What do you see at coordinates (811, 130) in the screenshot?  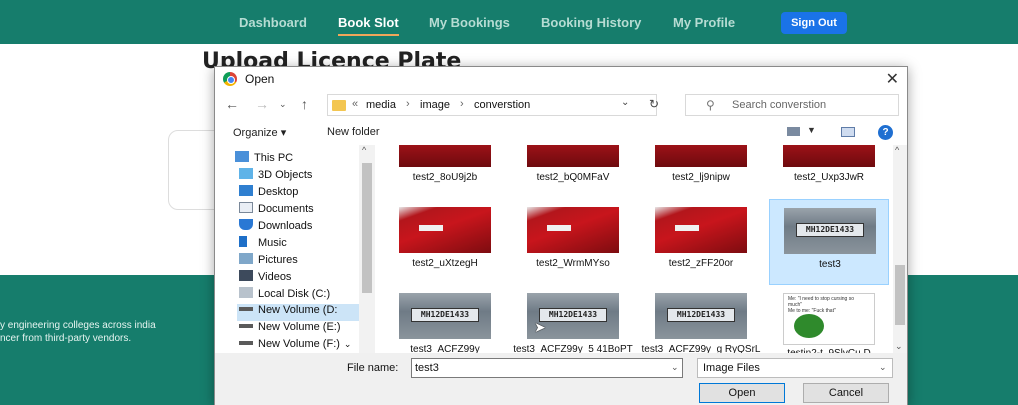 I see `view-chevron-icon: ▼` at bounding box center [811, 130].